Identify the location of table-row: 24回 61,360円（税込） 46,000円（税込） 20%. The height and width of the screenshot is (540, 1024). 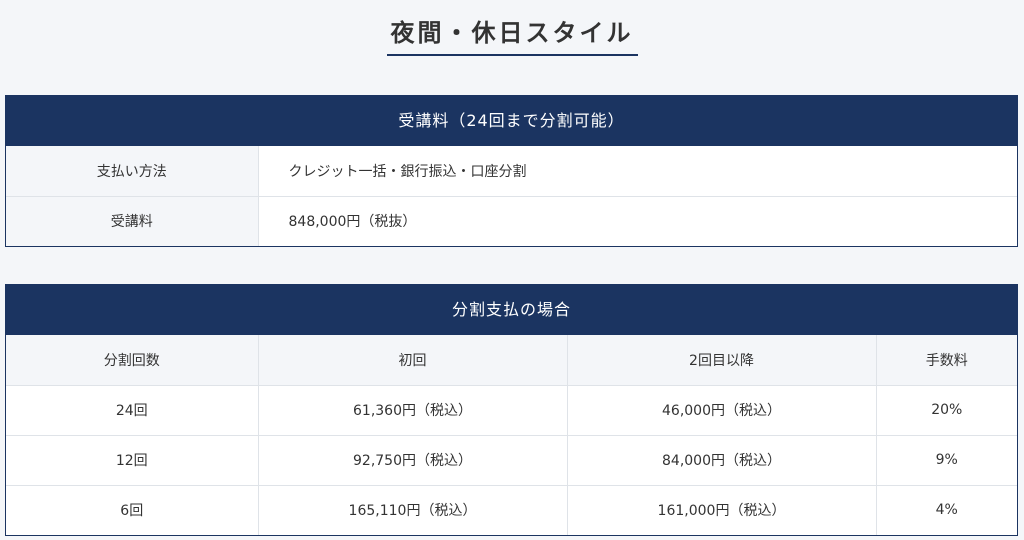
(511, 409).